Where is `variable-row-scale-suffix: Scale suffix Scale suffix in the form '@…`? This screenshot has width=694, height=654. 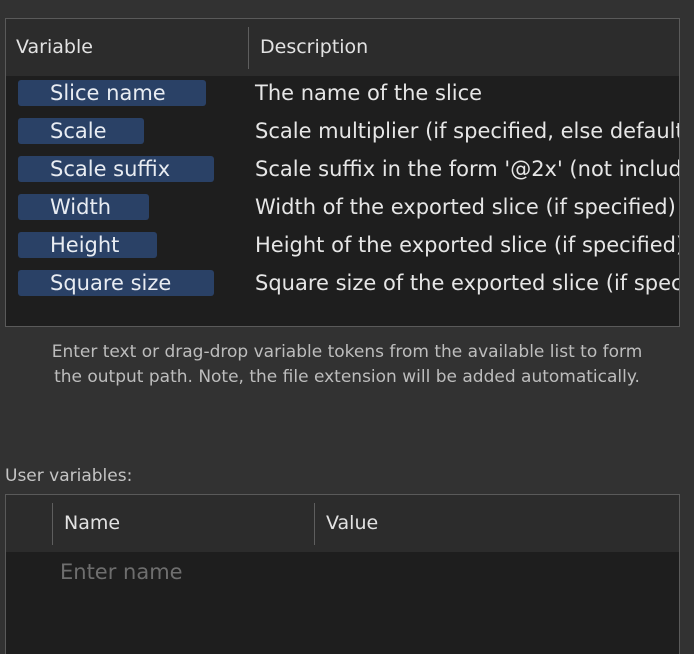
variable-row-scale-suffix: Scale suffix Scale suffix in the form '@… is located at coordinates (342, 171).